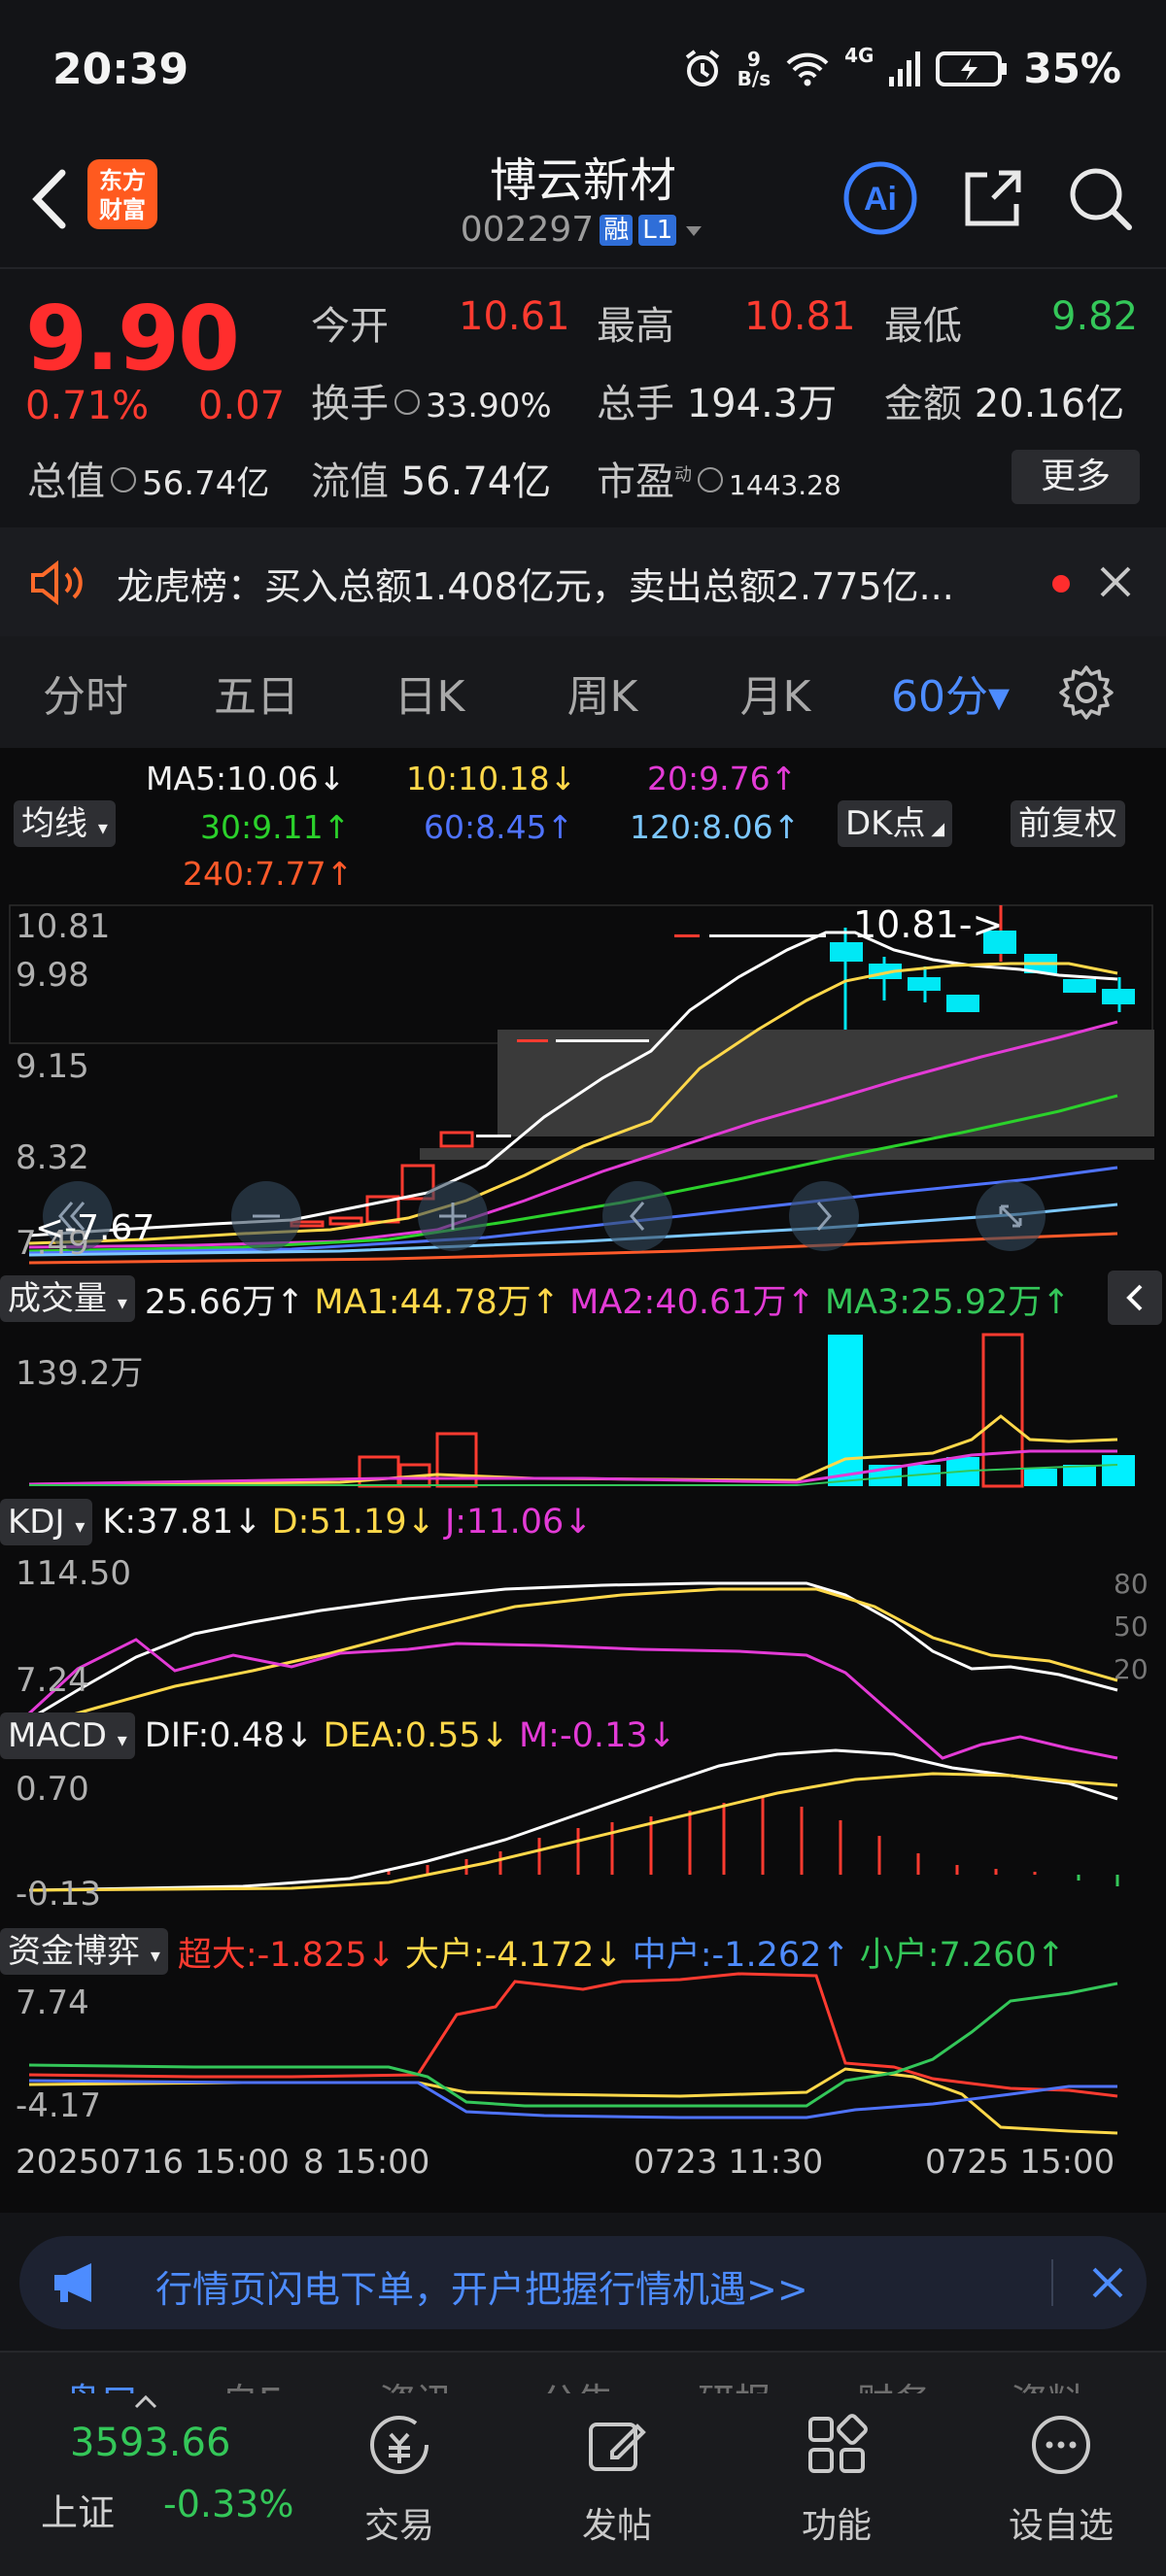 This screenshot has height=2576, width=1166. I want to click on tab-weekly: 周K, so click(602, 692).